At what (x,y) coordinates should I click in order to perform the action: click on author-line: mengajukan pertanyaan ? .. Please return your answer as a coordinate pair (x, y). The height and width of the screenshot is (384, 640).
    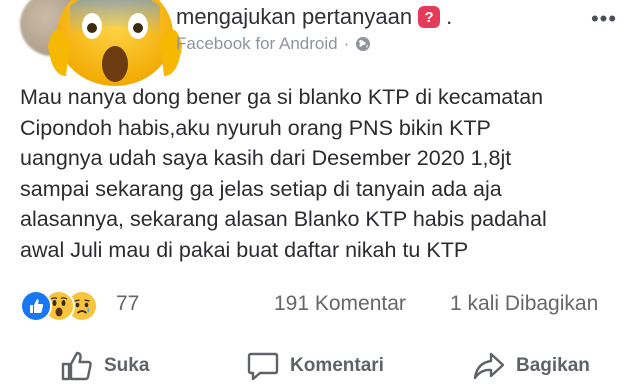
    Looking at the image, I should click on (314, 17).